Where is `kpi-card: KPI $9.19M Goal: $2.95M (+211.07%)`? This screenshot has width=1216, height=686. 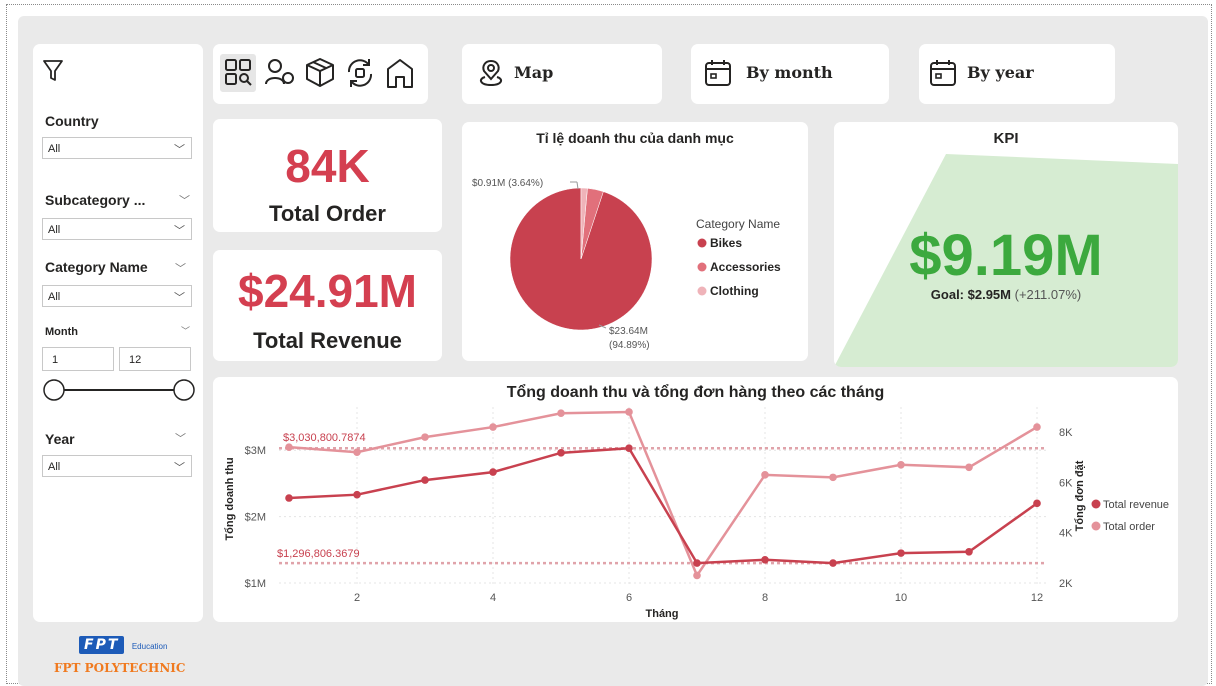 kpi-card: KPI $9.19M Goal: $2.95M (+211.07%) is located at coordinates (1006, 244).